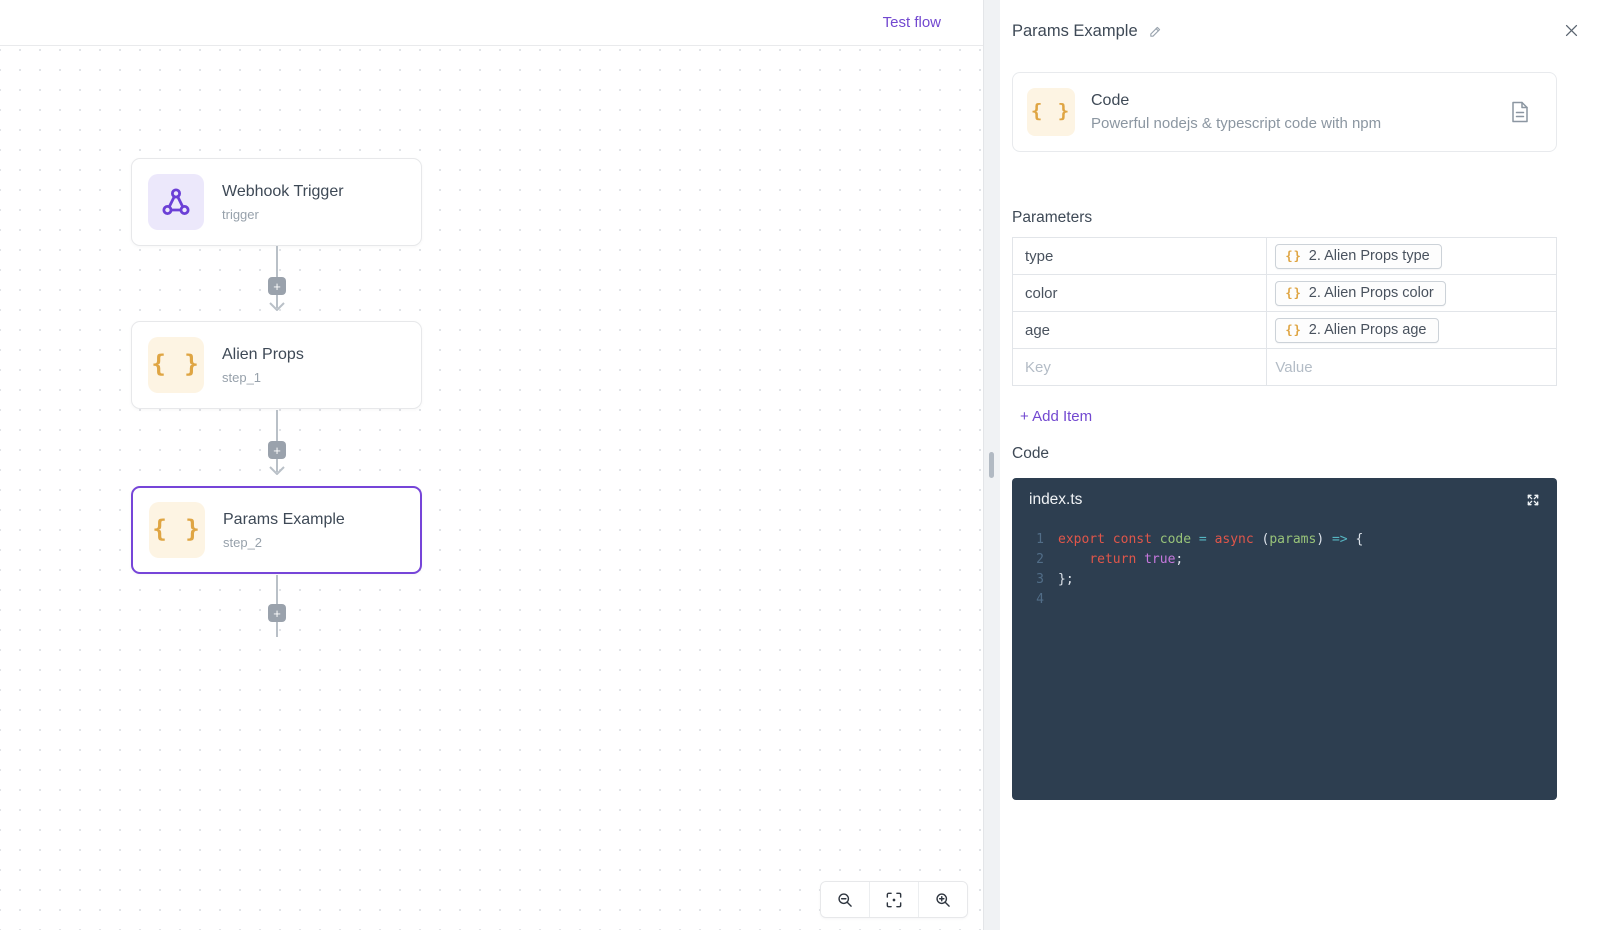 This screenshot has height=930, width=1610. Describe the element at coordinates (1031, 453) in the screenshot. I see `code-heading: Code` at that location.